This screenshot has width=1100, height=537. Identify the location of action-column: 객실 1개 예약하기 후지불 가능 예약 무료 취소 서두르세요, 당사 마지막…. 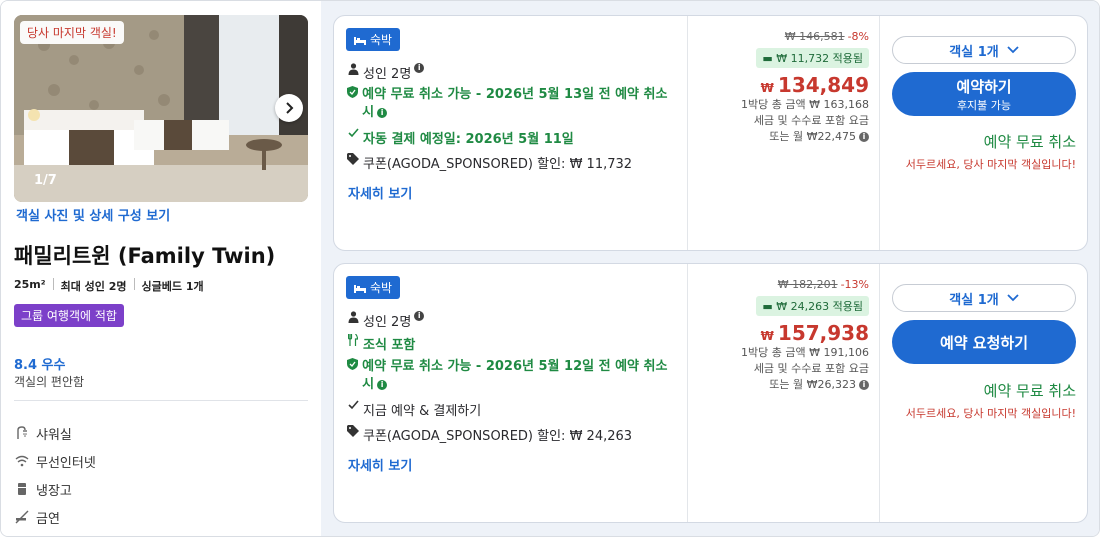
(983, 133).